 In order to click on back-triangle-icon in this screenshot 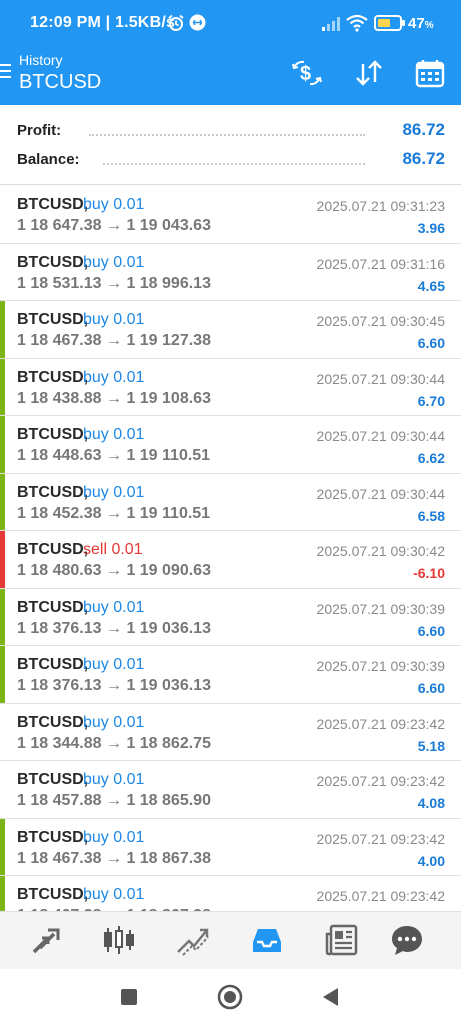, I will do `click(330, 997)`.